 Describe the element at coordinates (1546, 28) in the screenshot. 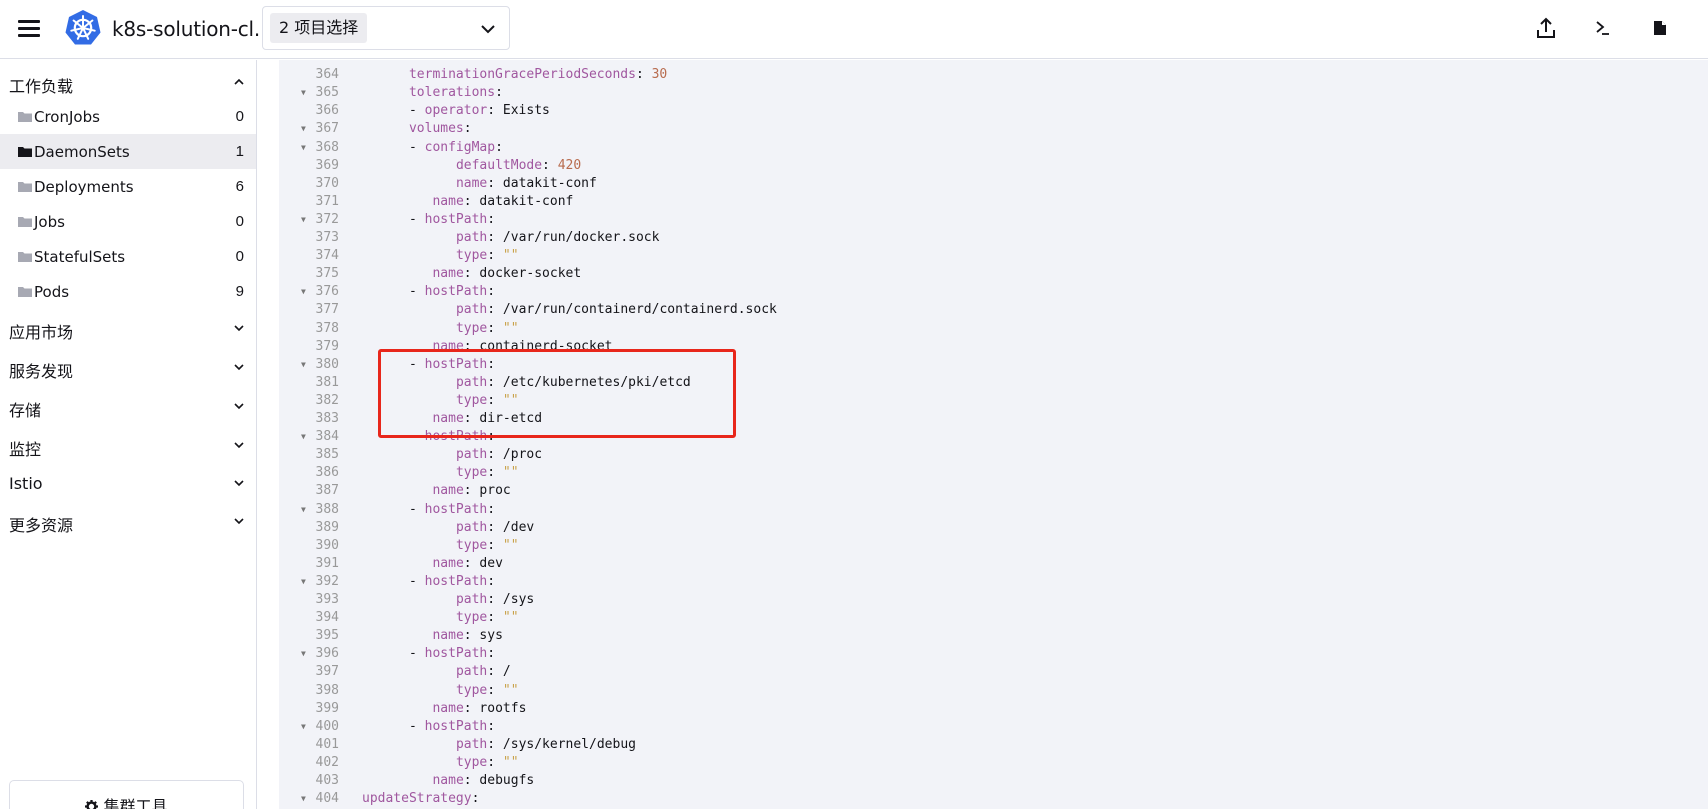

I see `import-yaml-icon` at that location.